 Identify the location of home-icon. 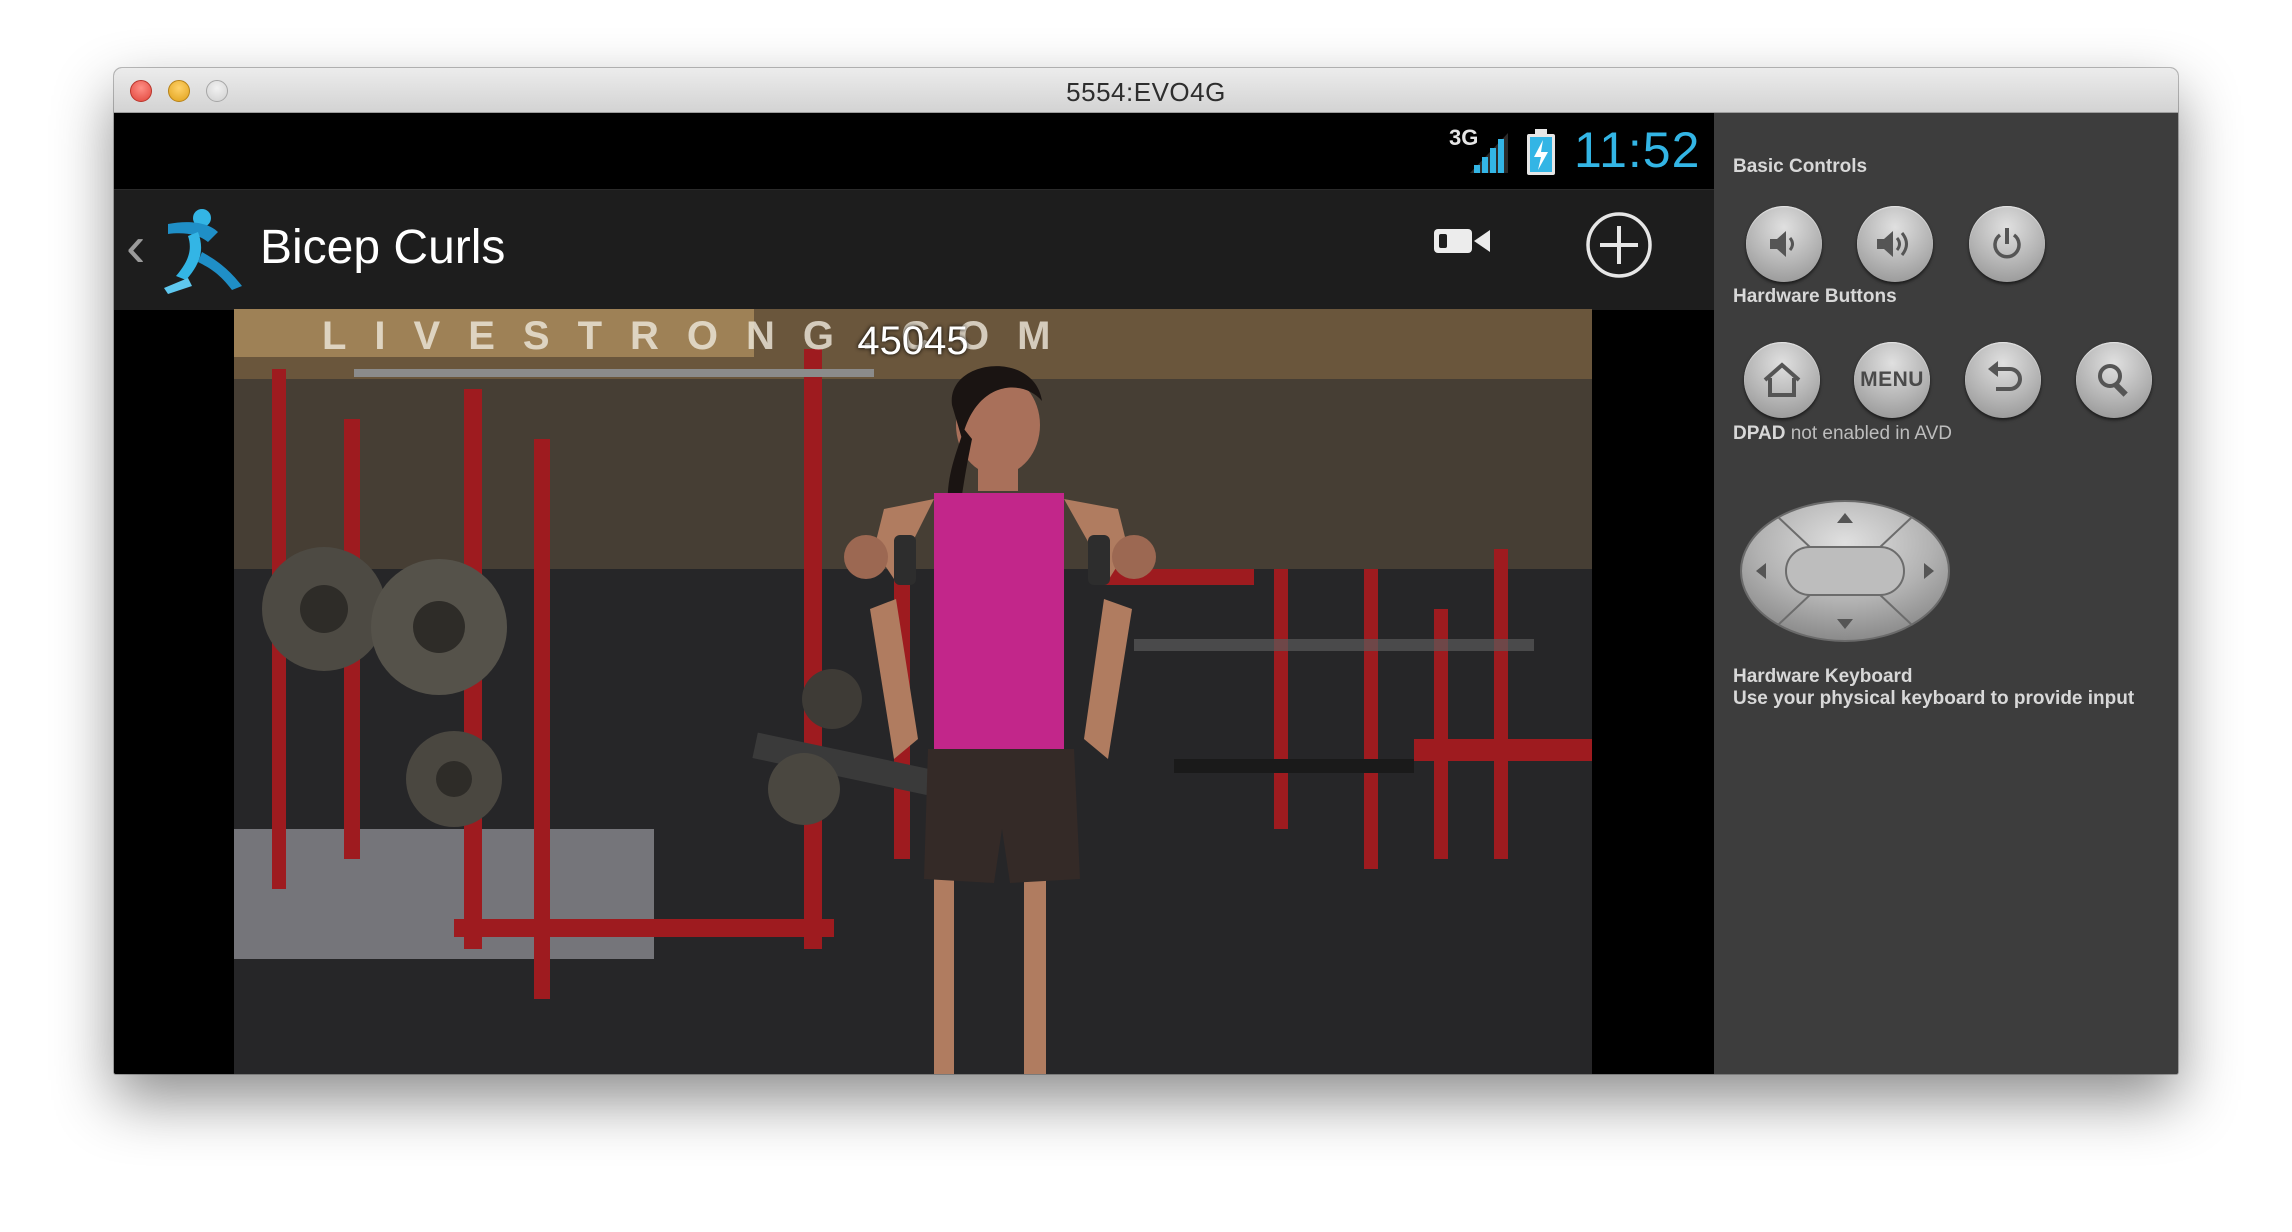
(1782, 379).